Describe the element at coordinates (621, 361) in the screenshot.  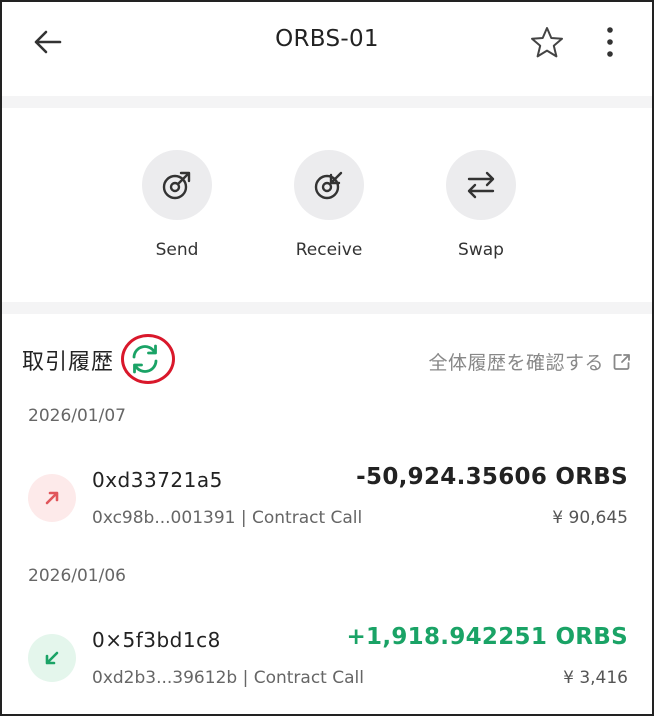
I see `external-link-icon` at that location.